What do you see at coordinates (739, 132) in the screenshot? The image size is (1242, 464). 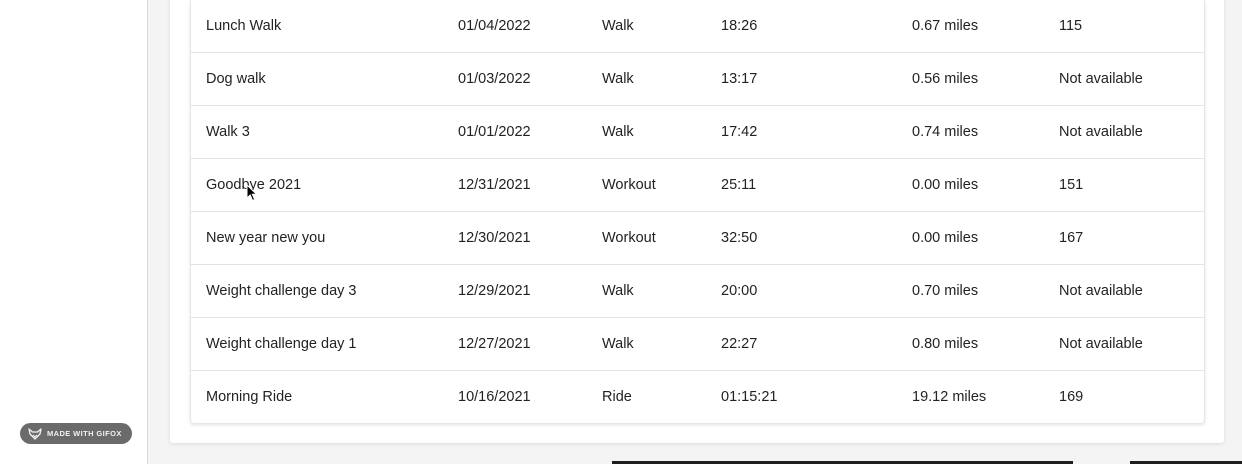 I see `activity-duration: 17:42` at bounding box center [739, 132].